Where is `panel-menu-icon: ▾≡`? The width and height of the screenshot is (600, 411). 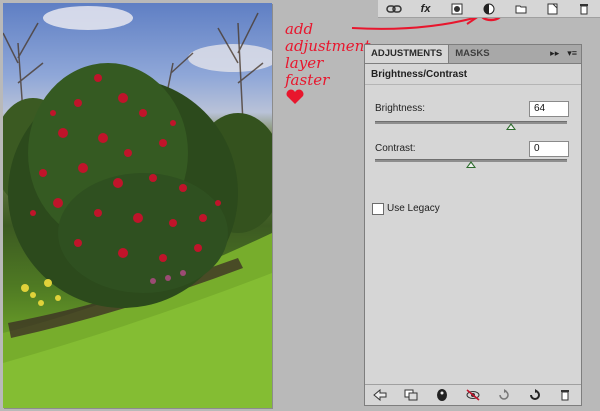
panel-menu-icon: ▾≡ is located at coordinates (572, 53).